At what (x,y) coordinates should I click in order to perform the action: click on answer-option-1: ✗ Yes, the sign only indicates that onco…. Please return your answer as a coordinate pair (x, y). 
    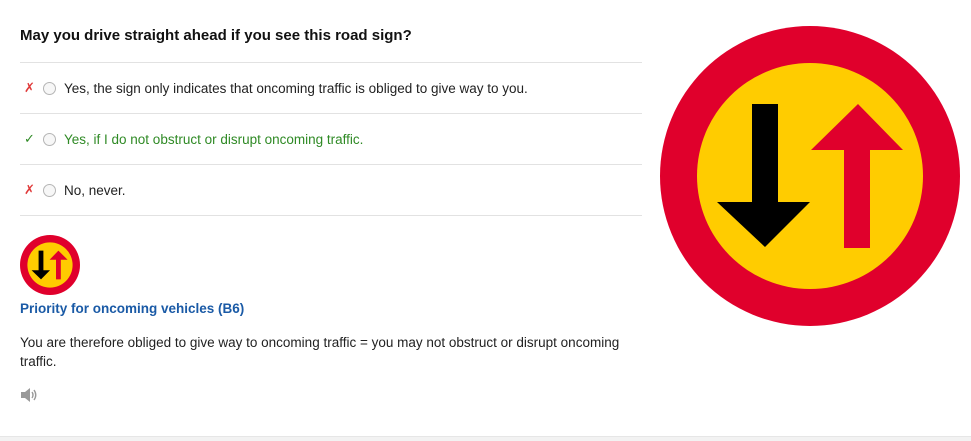
    Looking at the image, I should click on (331, 88).